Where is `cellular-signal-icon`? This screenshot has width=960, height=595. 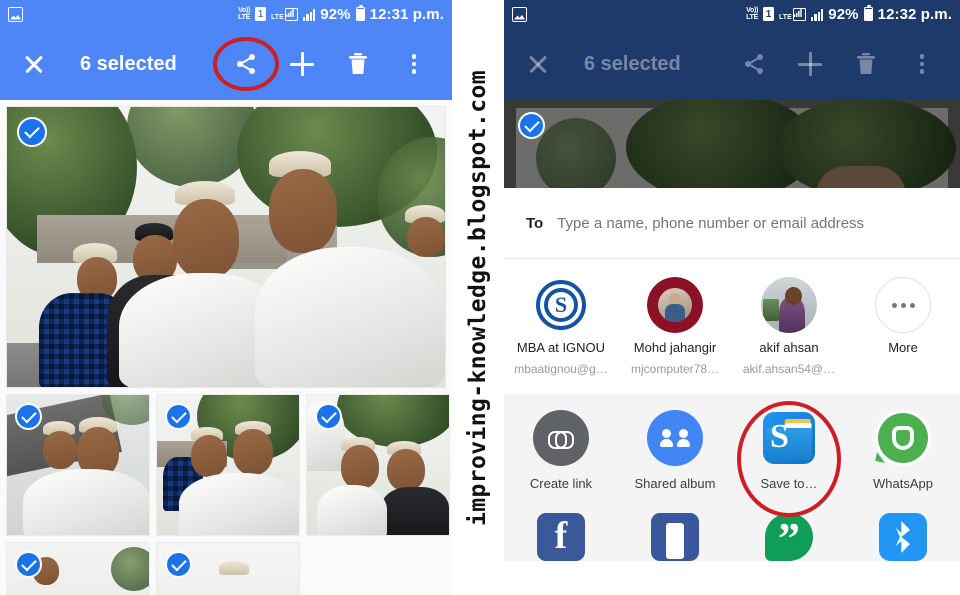 cellular-signal-icon is located at coordinates (309, 14).